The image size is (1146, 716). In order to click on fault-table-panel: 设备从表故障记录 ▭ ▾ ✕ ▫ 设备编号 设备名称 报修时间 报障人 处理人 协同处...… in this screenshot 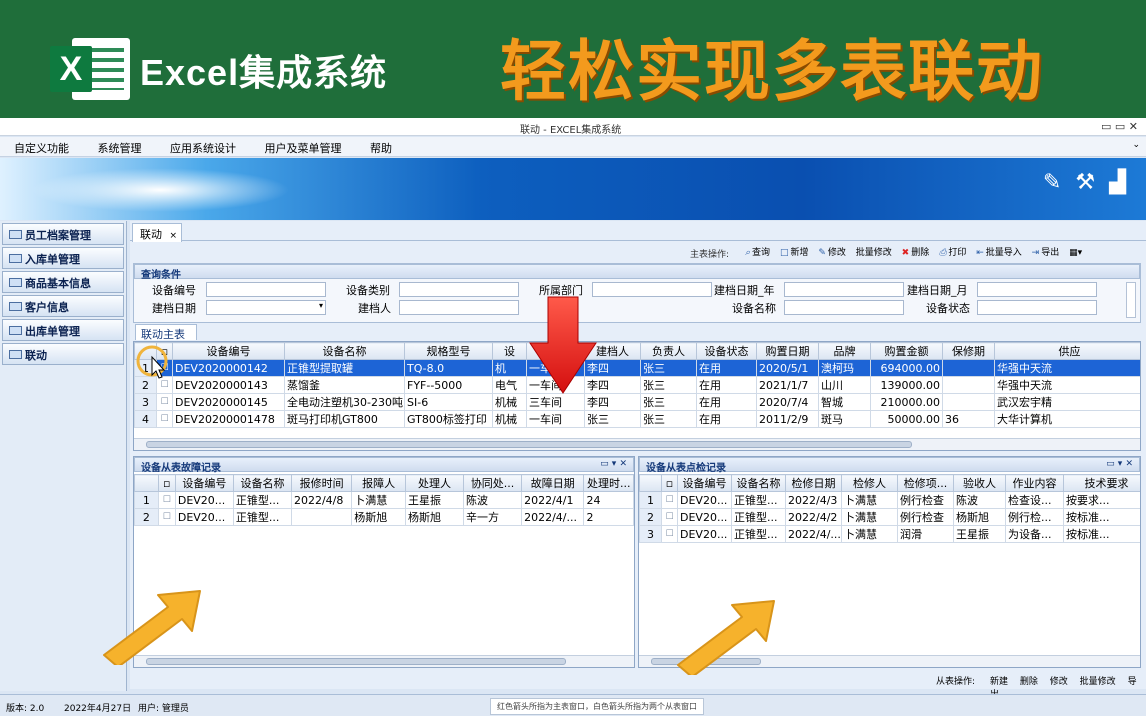, I will do `click(384, 562)`.